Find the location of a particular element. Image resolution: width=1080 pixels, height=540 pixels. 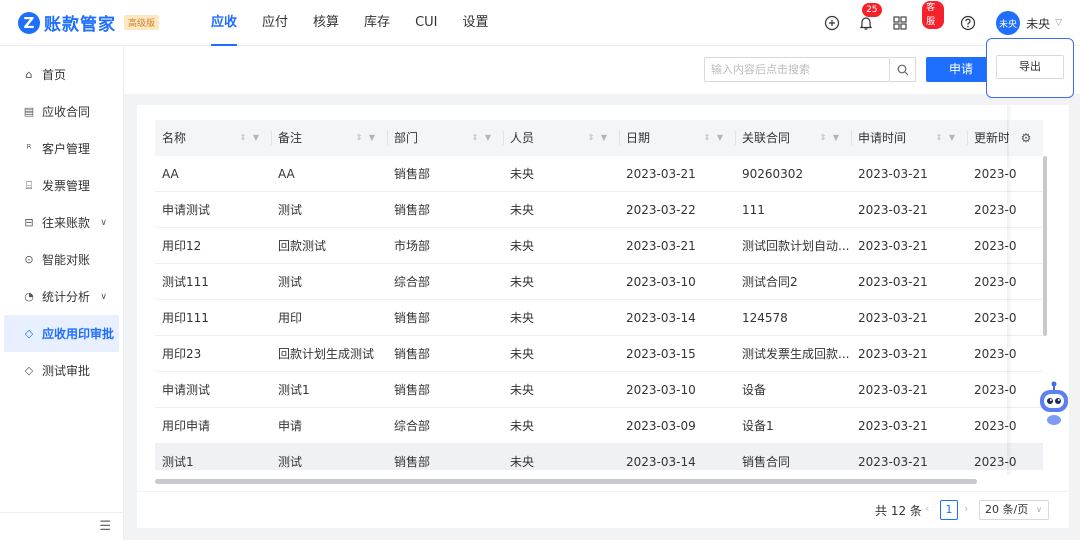

table-row: 测试1 测试 销售部 未央 2023-03-14 销售合同 2023-03-21 2023-0 is located at coordinates (599, 457).